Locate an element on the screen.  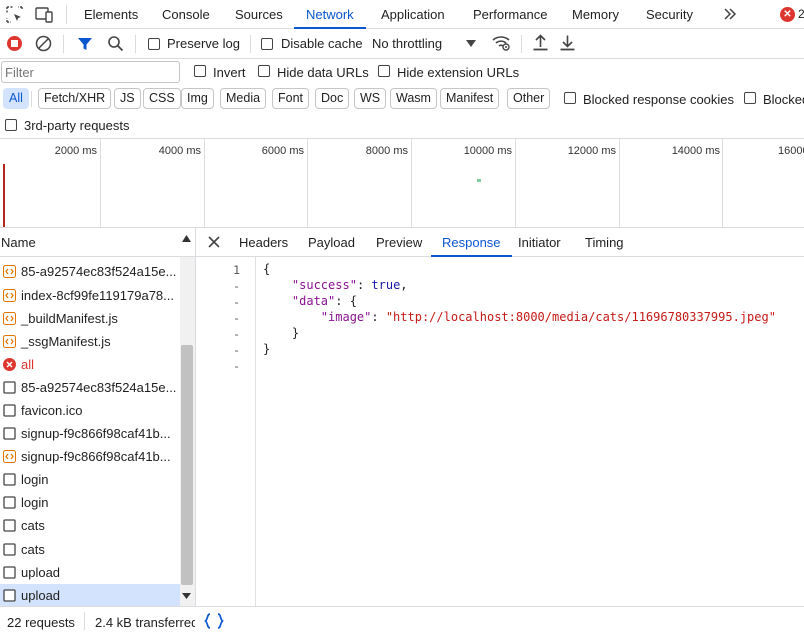
type-filter-css: CSS is located at coordinates (162, 98).